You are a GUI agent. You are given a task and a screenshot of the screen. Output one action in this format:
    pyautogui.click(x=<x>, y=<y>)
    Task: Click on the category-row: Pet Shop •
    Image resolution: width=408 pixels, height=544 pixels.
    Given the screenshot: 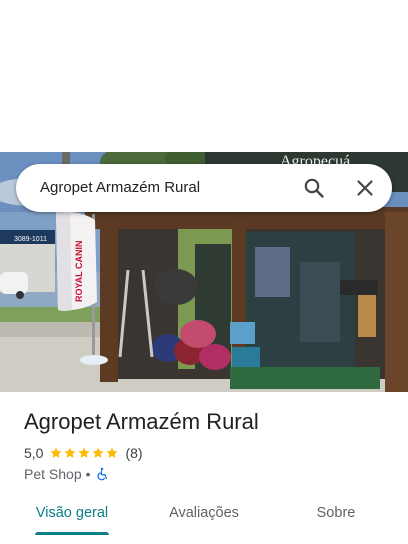 What is the action you would take?
    pyautogui.click(x=66, y=474)
    